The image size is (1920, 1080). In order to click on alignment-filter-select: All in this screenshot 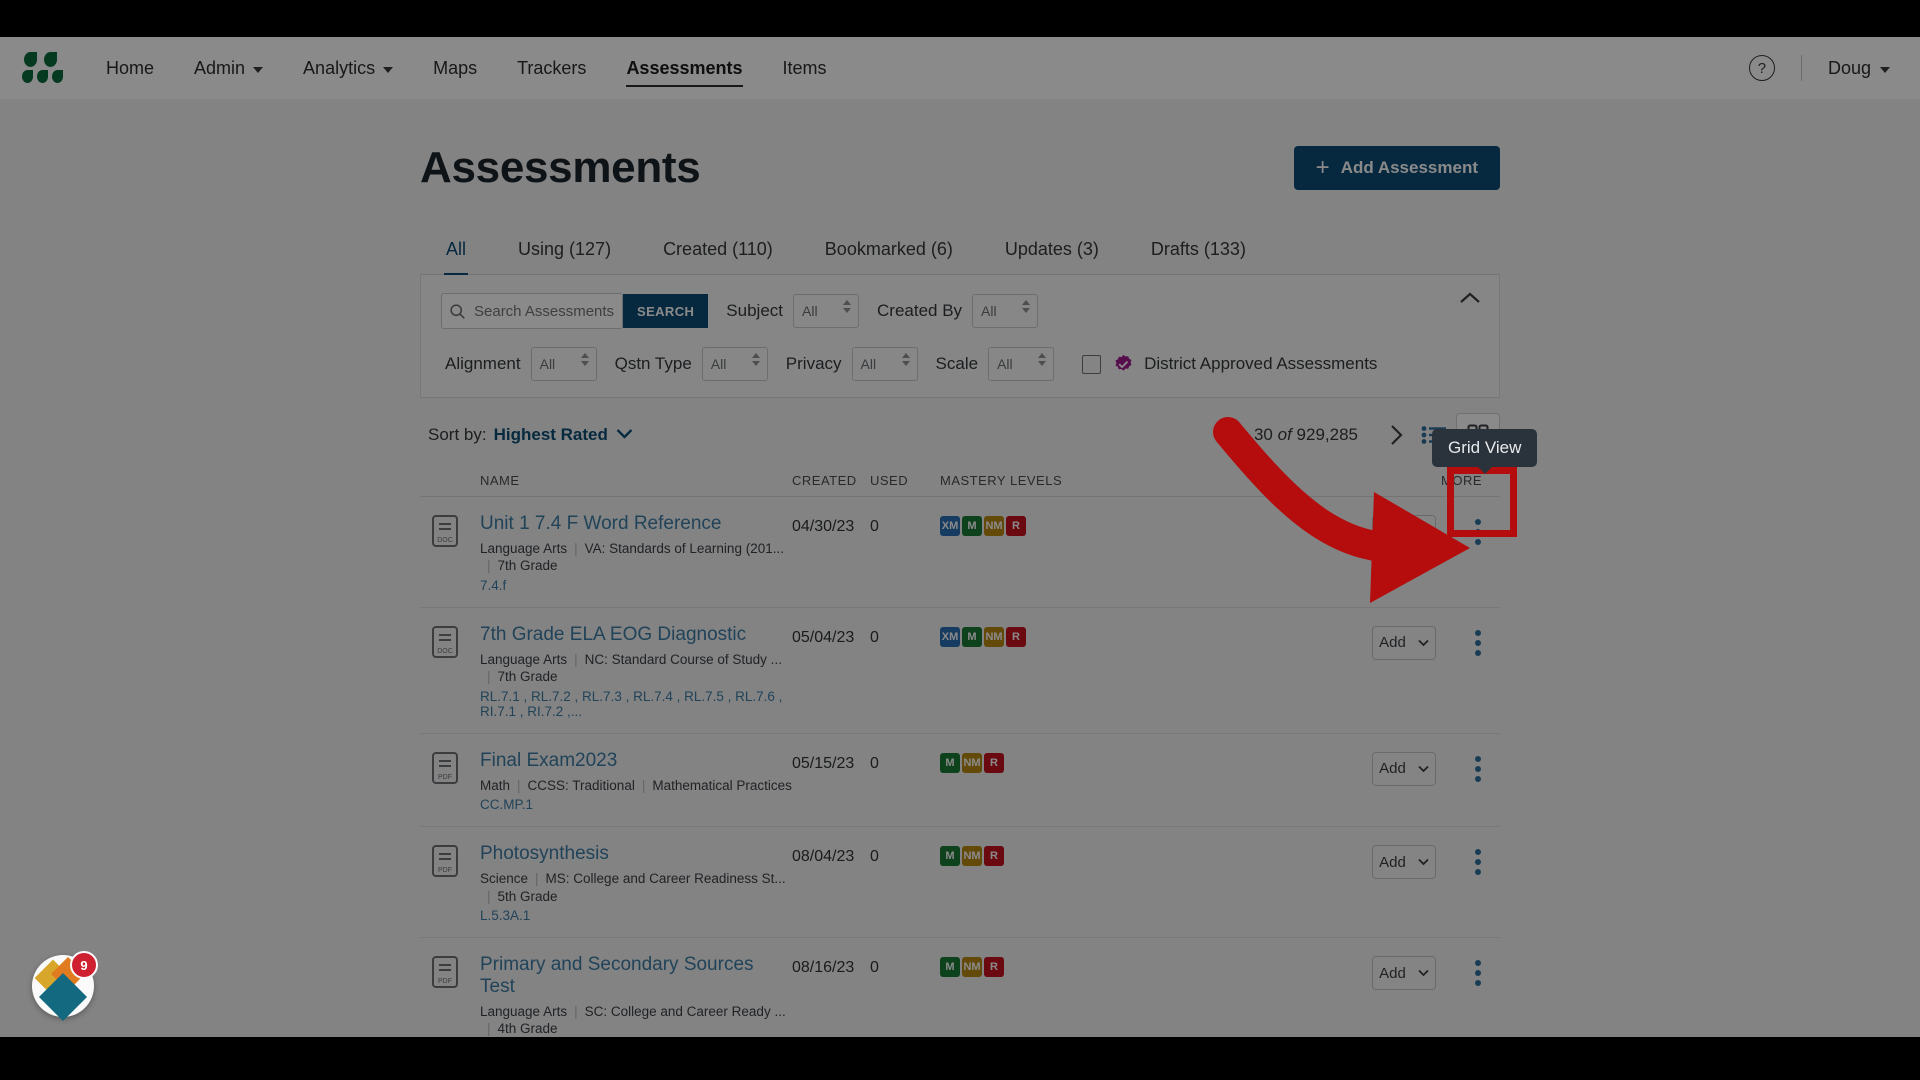, I will do `click(563, 364)`.